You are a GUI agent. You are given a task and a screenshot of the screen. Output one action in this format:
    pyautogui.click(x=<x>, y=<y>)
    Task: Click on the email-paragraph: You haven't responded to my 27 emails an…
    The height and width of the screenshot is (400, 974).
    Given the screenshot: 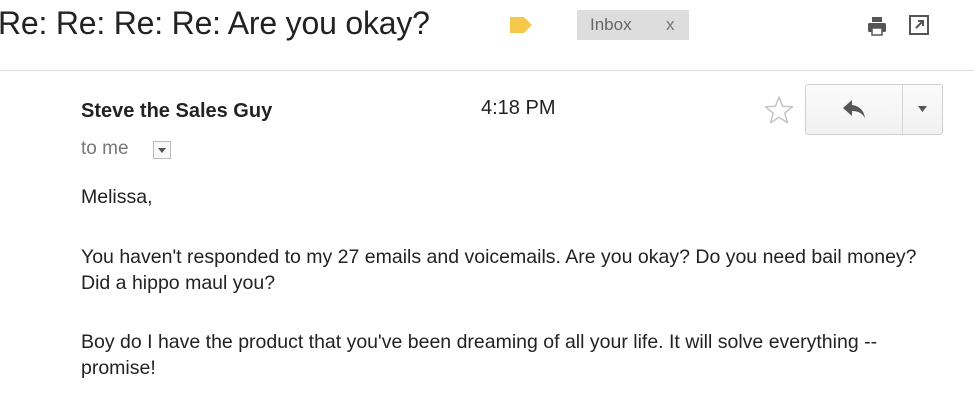 What is the action you would take?
    pyautogui.click(x=499, y=270)
    